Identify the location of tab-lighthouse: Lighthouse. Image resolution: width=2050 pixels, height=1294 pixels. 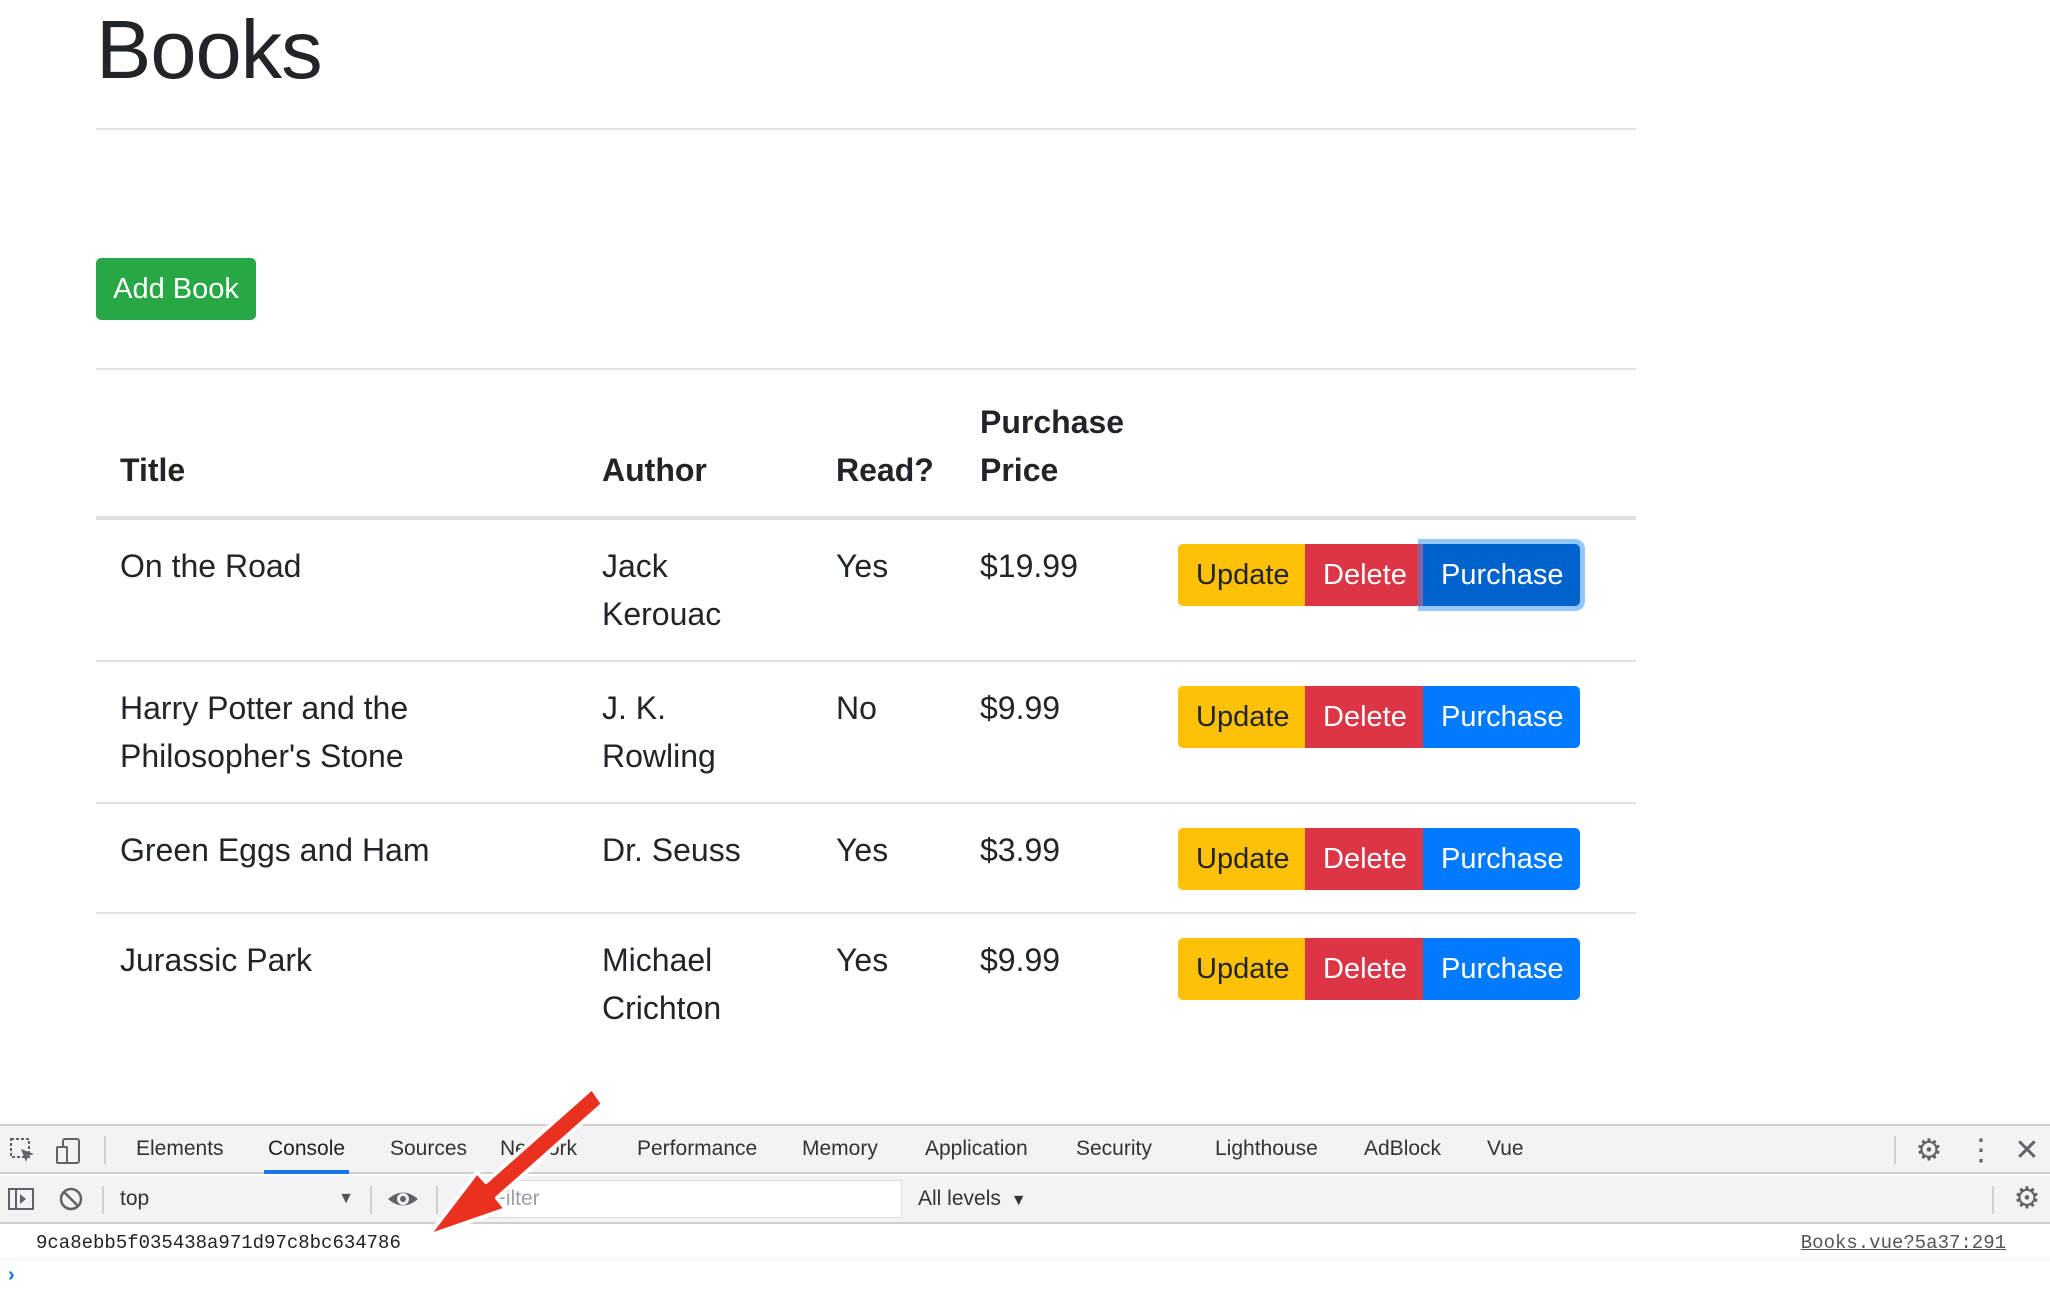
(1266, 1149).